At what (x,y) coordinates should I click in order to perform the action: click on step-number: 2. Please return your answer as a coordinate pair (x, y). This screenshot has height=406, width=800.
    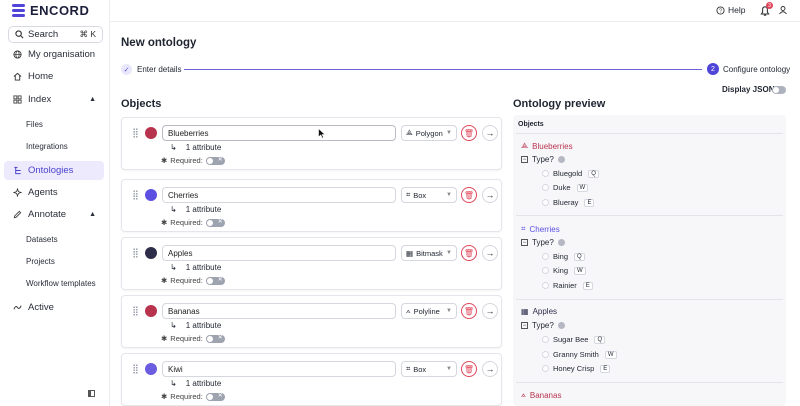
    Looking at the image, I should click on (713, 69).